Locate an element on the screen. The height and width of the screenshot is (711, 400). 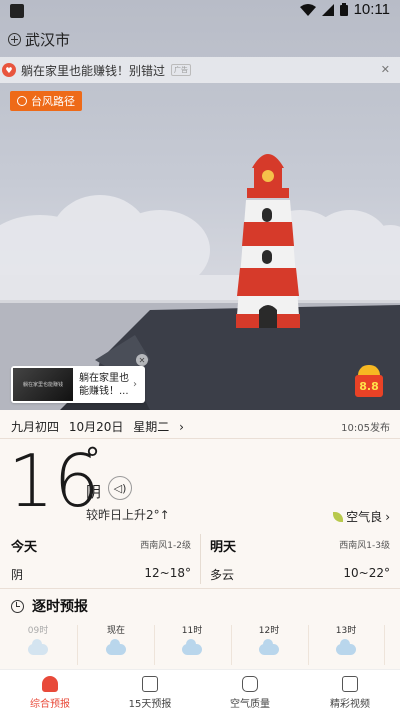
nav-item-video: 精彩视频 is located at coordinates (350, 690).